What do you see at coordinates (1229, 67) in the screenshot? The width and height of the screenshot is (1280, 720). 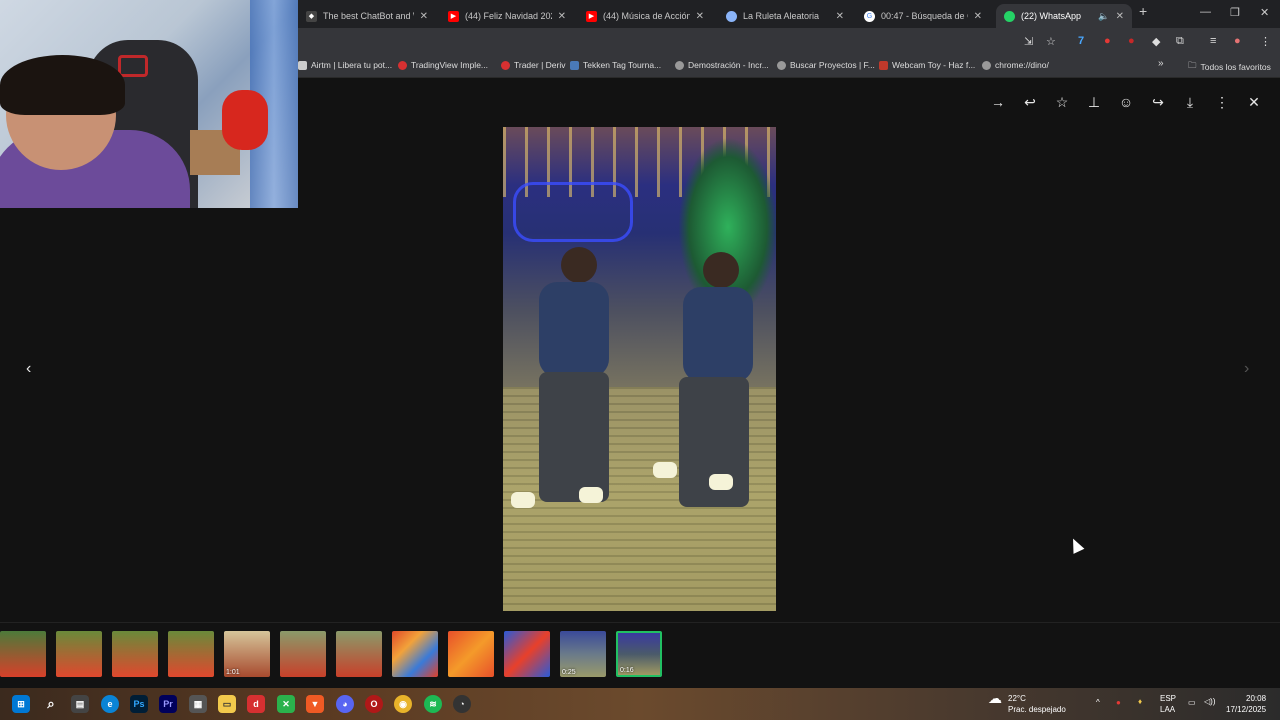 I see `all-bookmarks-button: 🗀 Todos los favoritos` at bounding box center [1229, 67].